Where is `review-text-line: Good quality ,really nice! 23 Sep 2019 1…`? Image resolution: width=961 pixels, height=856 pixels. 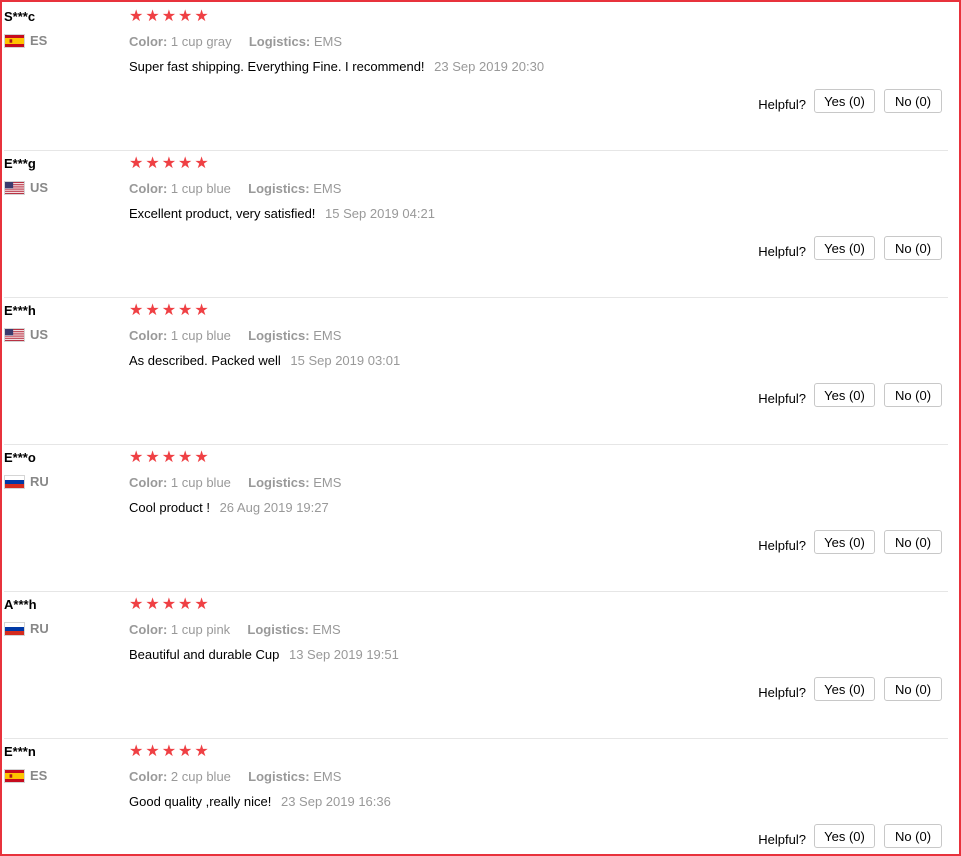
review-text-line: Good quality ,really nice! 23 Sep 2019 1… is located at coordinates (260, 801).